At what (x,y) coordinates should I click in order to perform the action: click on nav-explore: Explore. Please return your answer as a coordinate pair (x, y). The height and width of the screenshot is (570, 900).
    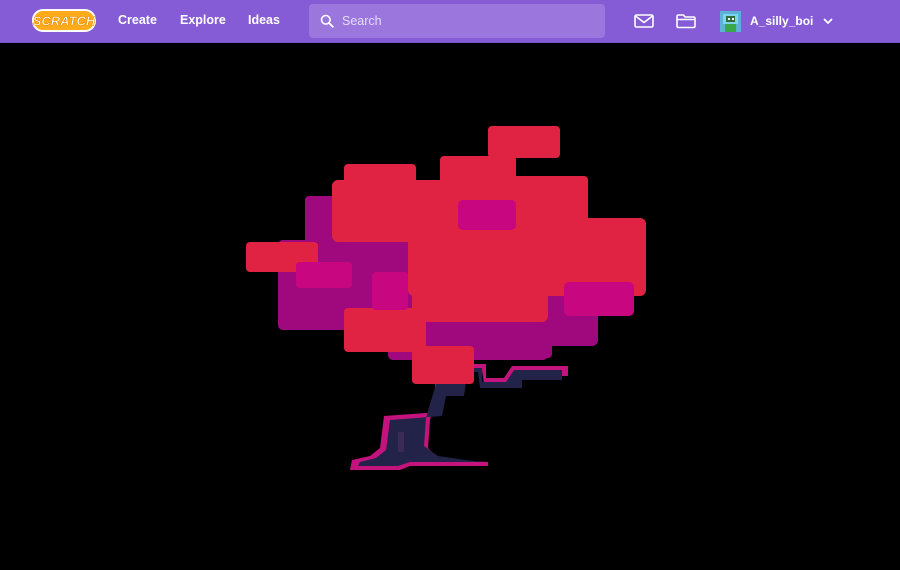
    Looking at the image, I should click on (203, 20).